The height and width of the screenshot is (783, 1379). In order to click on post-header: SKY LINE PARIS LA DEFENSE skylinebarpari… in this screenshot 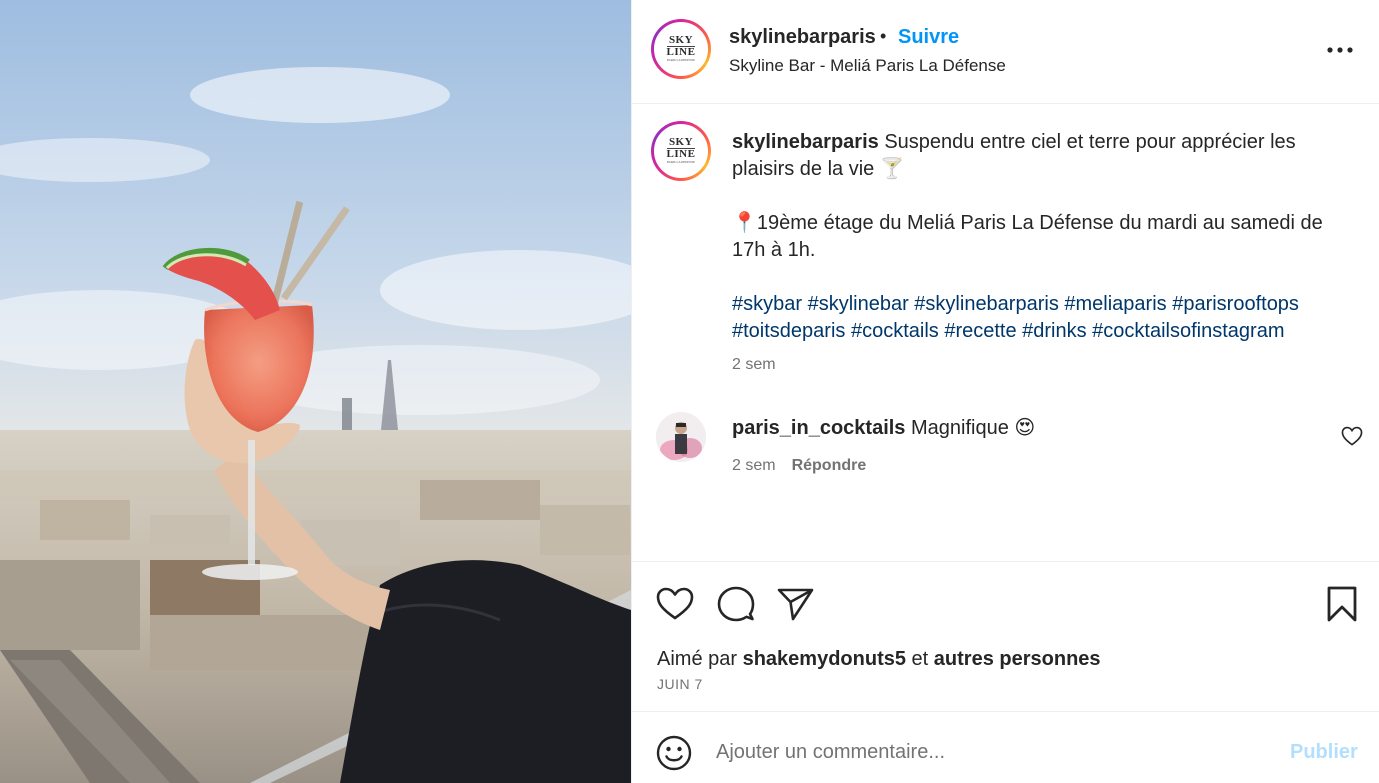, I will do `click(1005, 52)`.